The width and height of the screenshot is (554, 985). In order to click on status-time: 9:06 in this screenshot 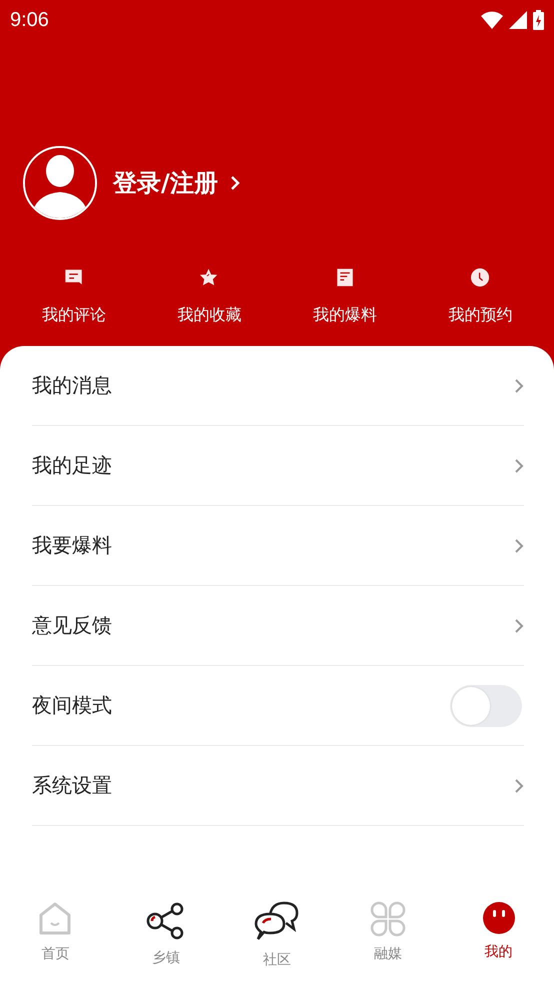, I will do `click(29, 20)`.